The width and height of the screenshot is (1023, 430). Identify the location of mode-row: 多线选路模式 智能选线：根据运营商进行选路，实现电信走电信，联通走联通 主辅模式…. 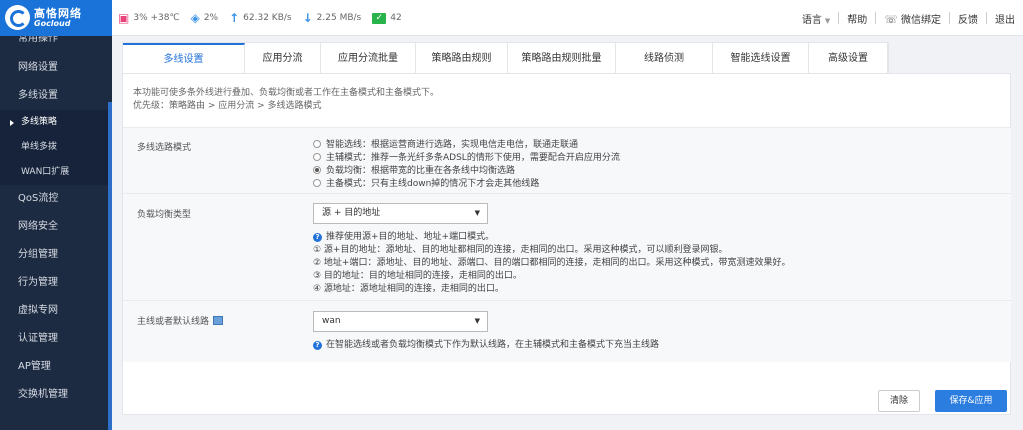
(567, 160).